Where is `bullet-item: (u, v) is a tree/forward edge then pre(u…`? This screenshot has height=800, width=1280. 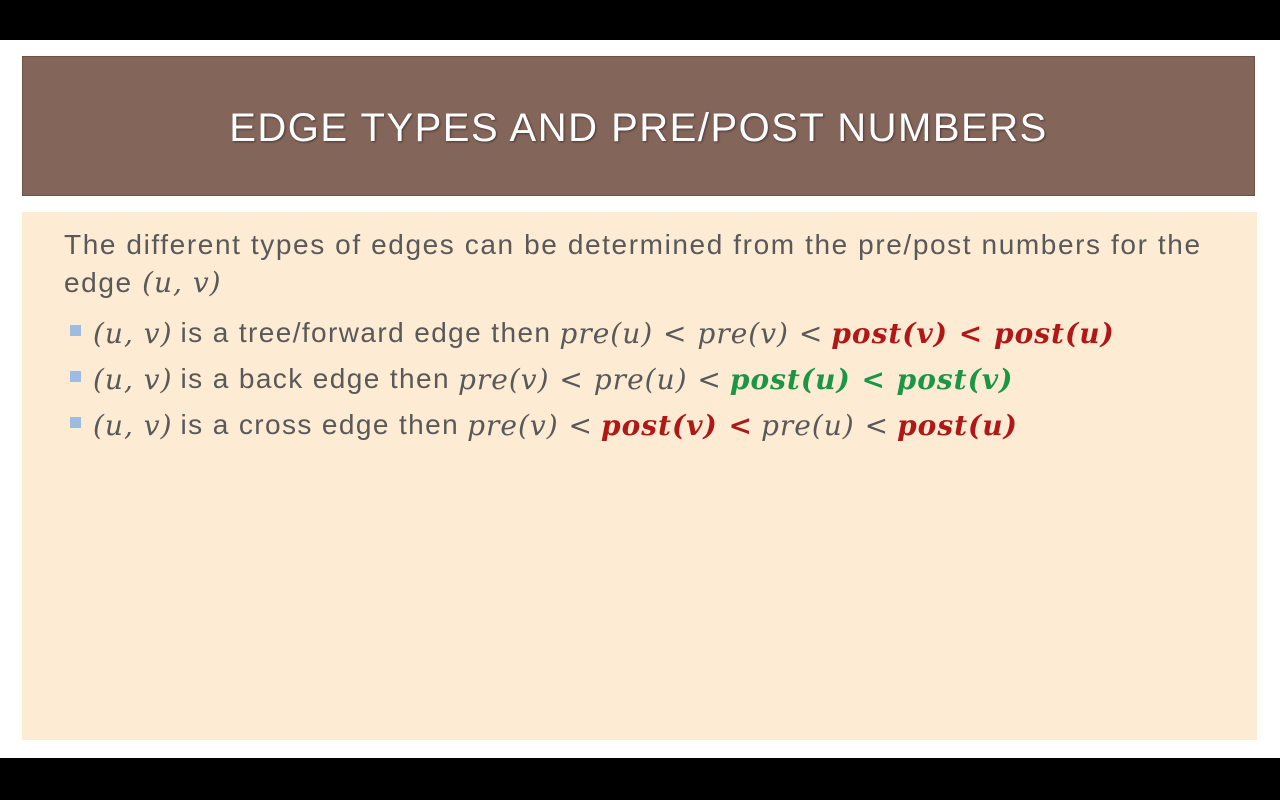
bullet-item: (u, v) is a tree/forward edge then pre(u… is located at coordinates (660, 333).